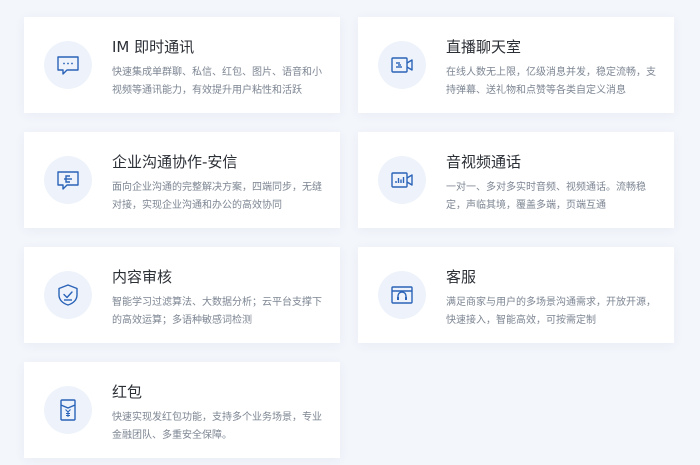 This screenshot has height=465, width=700. What do you see at coordinates (516, 295) in the screenshot?
I see `card-customer-service: 客服 满足商家与用户的多场景沟通需求，开放开源，快速接入，智能高效，可按需定制` at bounding box center [516, 295].